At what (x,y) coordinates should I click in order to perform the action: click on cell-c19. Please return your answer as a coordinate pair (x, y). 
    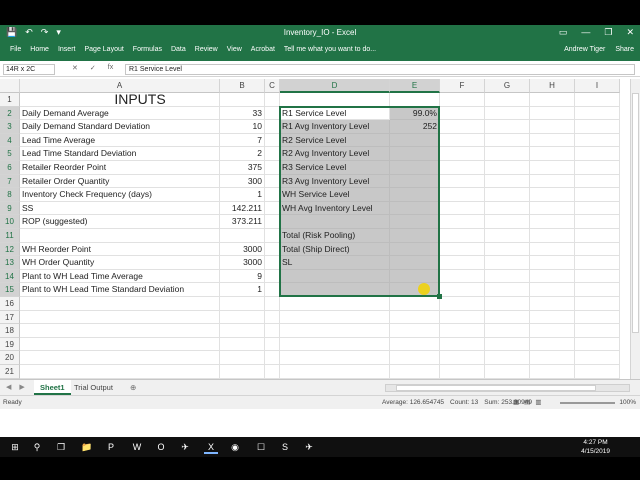
    Looking at the image, I should click on (272, 344).